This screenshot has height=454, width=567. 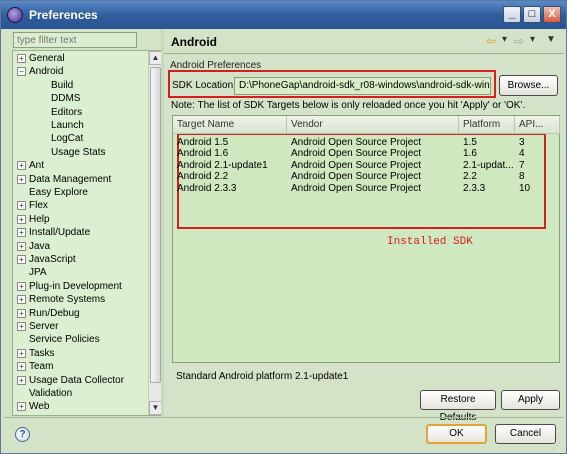 I want to click on table-cell: 2.2, so click(x=488, y=176).